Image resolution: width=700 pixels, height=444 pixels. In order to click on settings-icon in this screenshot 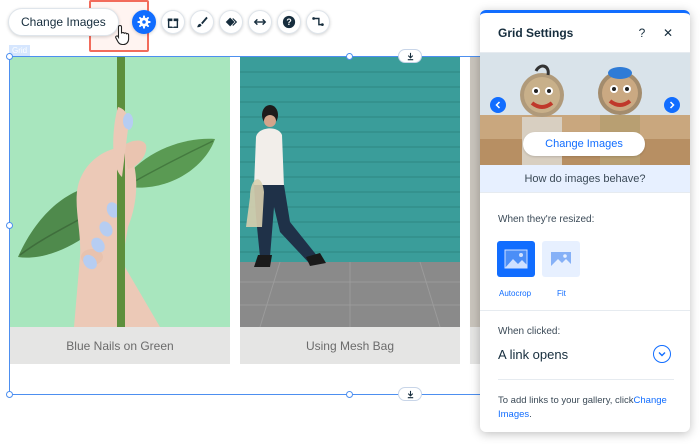, I will do `click(144, 22)`.